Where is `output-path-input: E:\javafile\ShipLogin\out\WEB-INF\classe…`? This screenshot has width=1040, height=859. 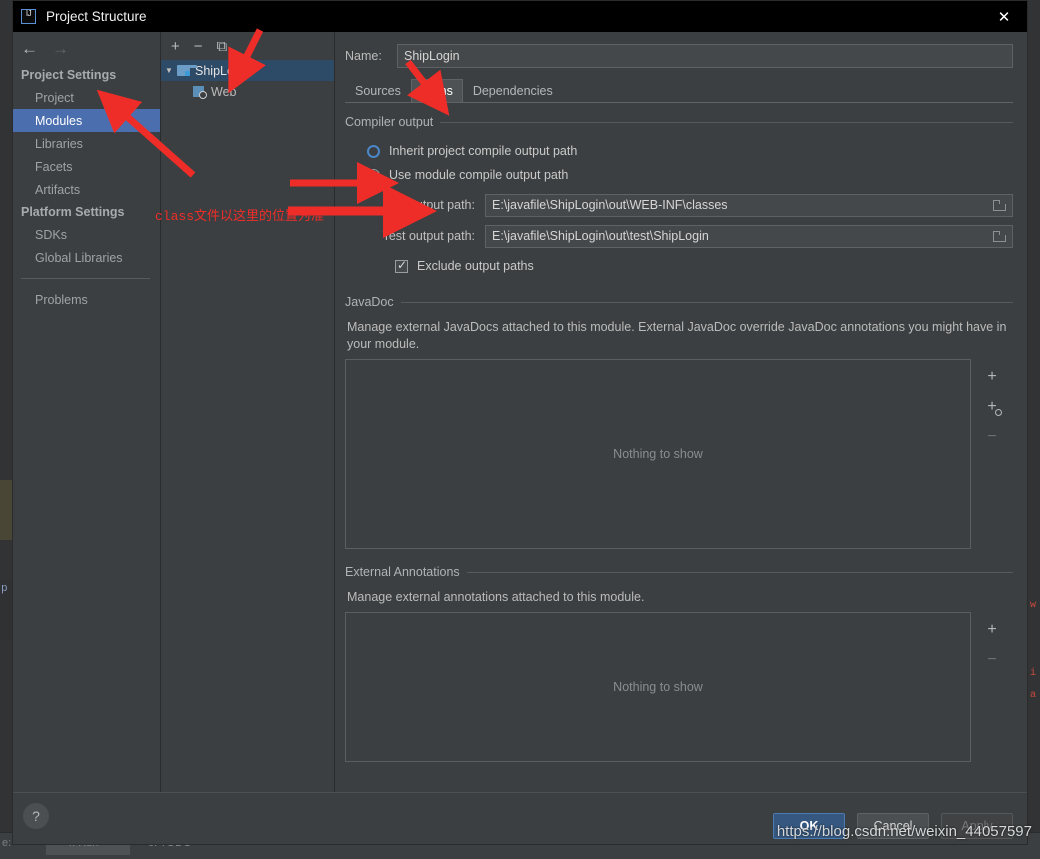 output-path-input: E:\javafile\ShipLogin\out\WEB-INF\classe… is located at coordinates (749, 205).